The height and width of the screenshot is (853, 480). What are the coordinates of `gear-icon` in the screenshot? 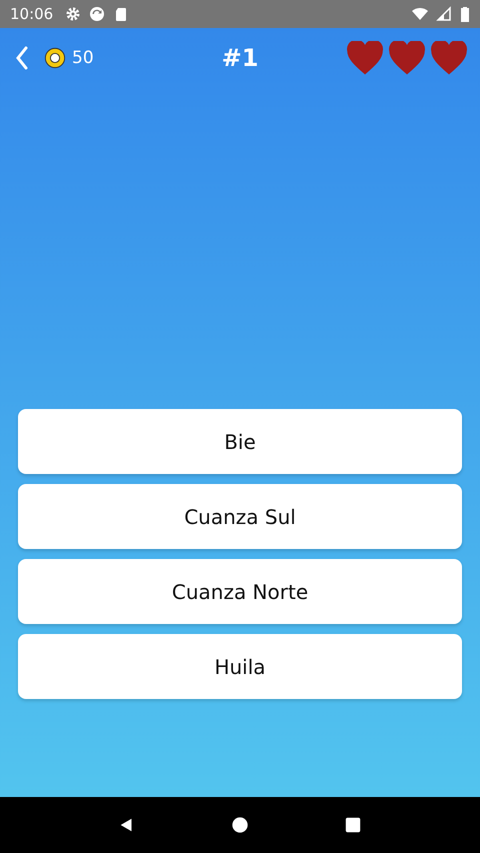 It's located at (73, 14).